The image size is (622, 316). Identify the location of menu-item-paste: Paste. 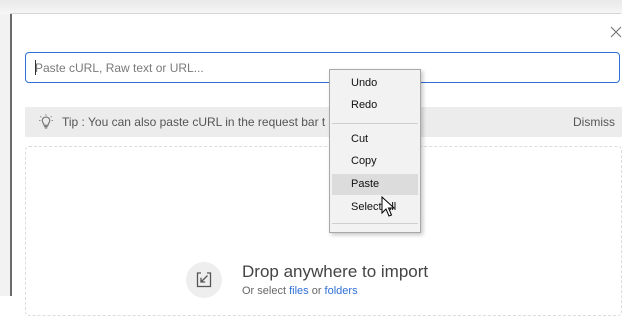
(375, 184).